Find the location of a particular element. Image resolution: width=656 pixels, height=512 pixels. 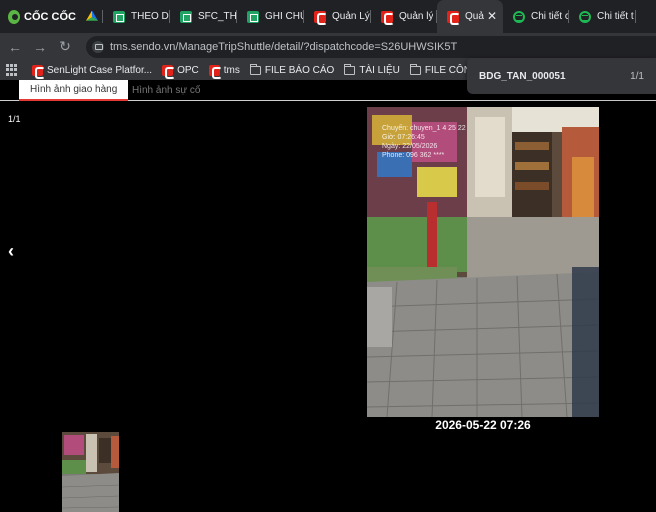

photo-thumbnail is located at coordinates (90, 472).